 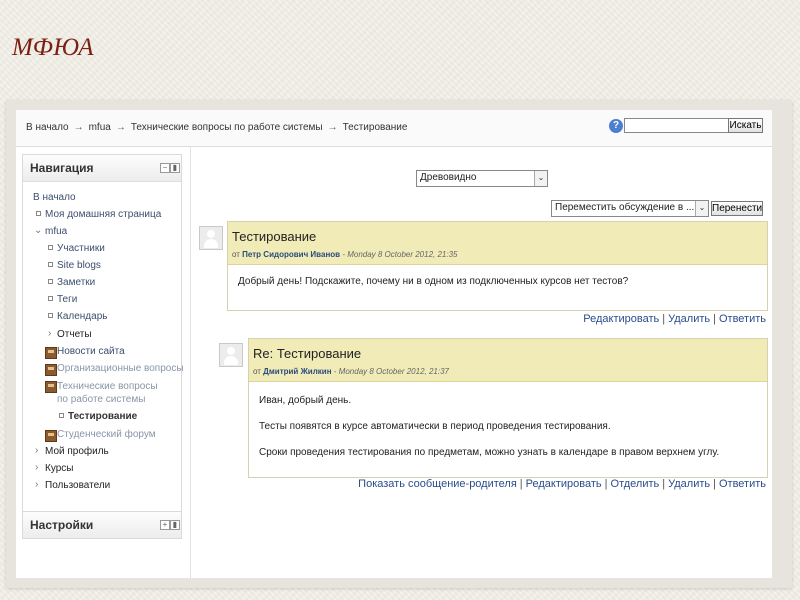 I want to click on nav-participants: Участники, so click(x=81, y=248).